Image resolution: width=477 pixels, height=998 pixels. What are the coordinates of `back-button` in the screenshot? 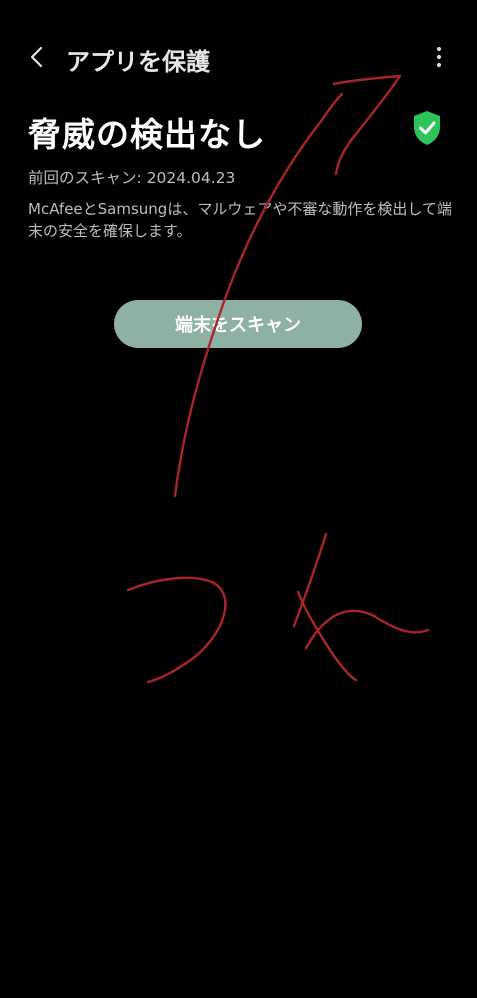 It's located at (37, 57).